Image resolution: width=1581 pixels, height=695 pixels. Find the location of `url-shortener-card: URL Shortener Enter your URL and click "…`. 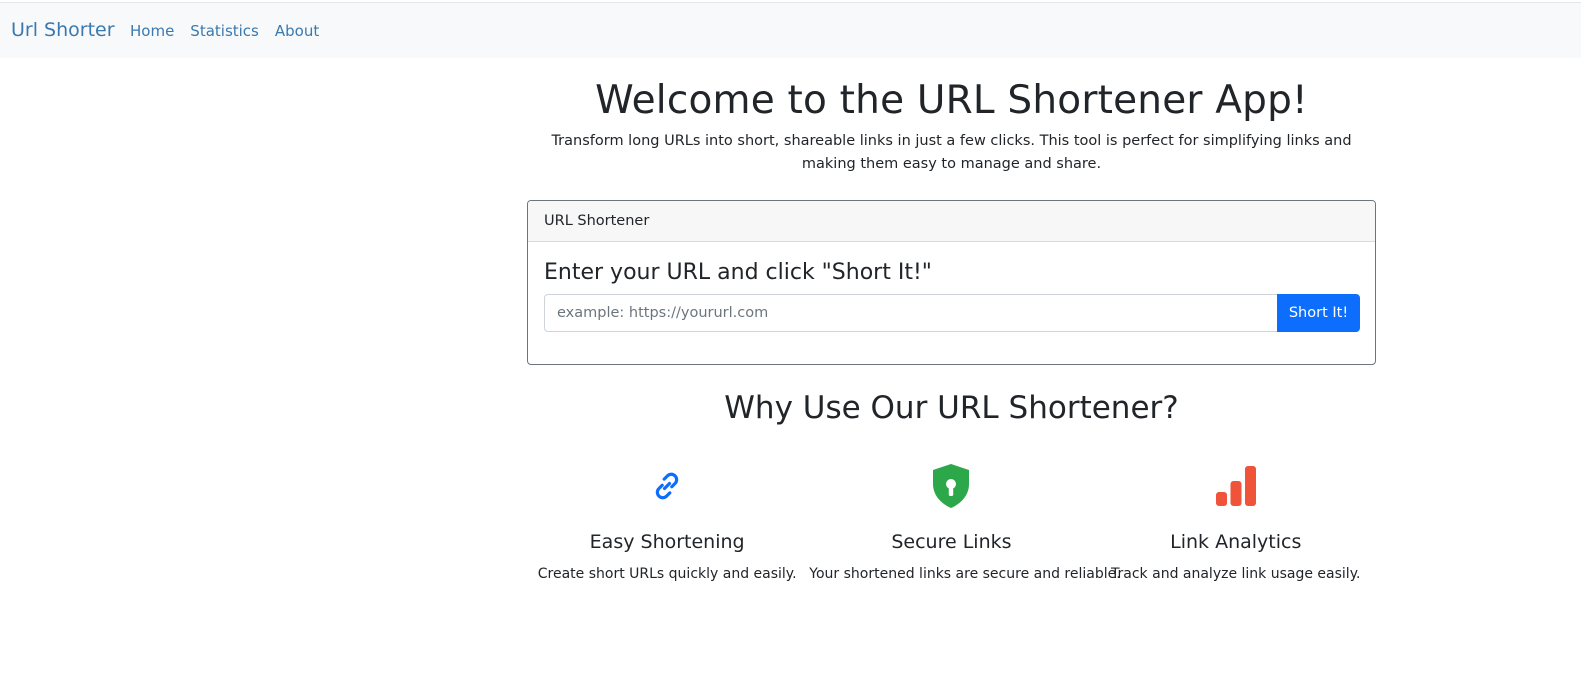

url-shortener-card: URL Shortener Enter your URL and click "… is located at coordinates (951, 282).